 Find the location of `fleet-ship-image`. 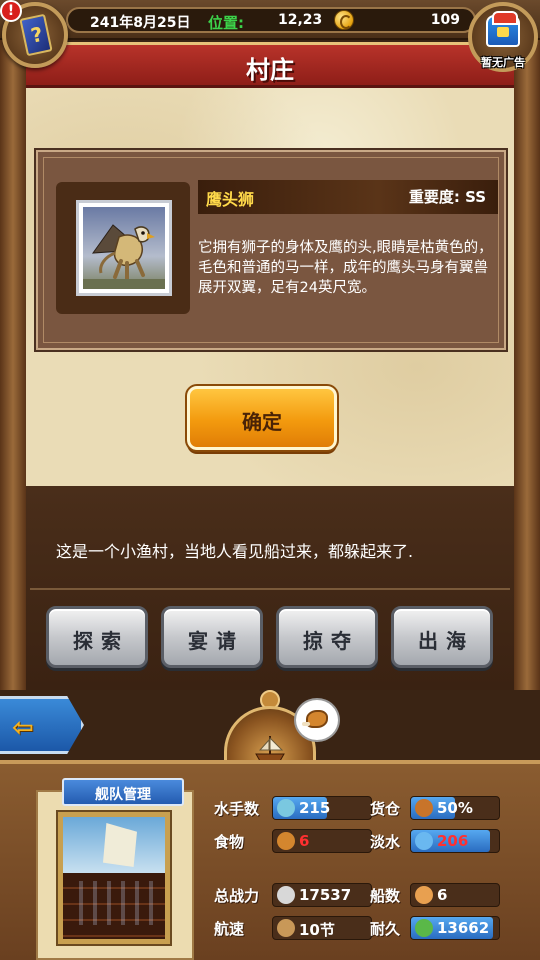

fleet-ship-image is located at coordinates (114, 878).